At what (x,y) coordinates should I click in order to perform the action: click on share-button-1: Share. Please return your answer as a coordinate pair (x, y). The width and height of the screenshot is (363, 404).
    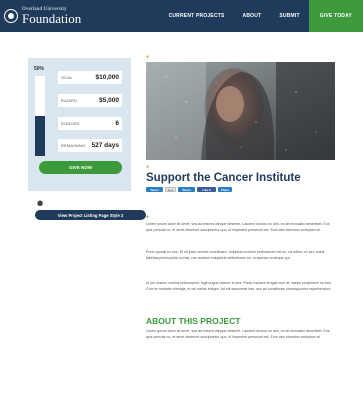
    Looking at the image, I should click on (186, 189).